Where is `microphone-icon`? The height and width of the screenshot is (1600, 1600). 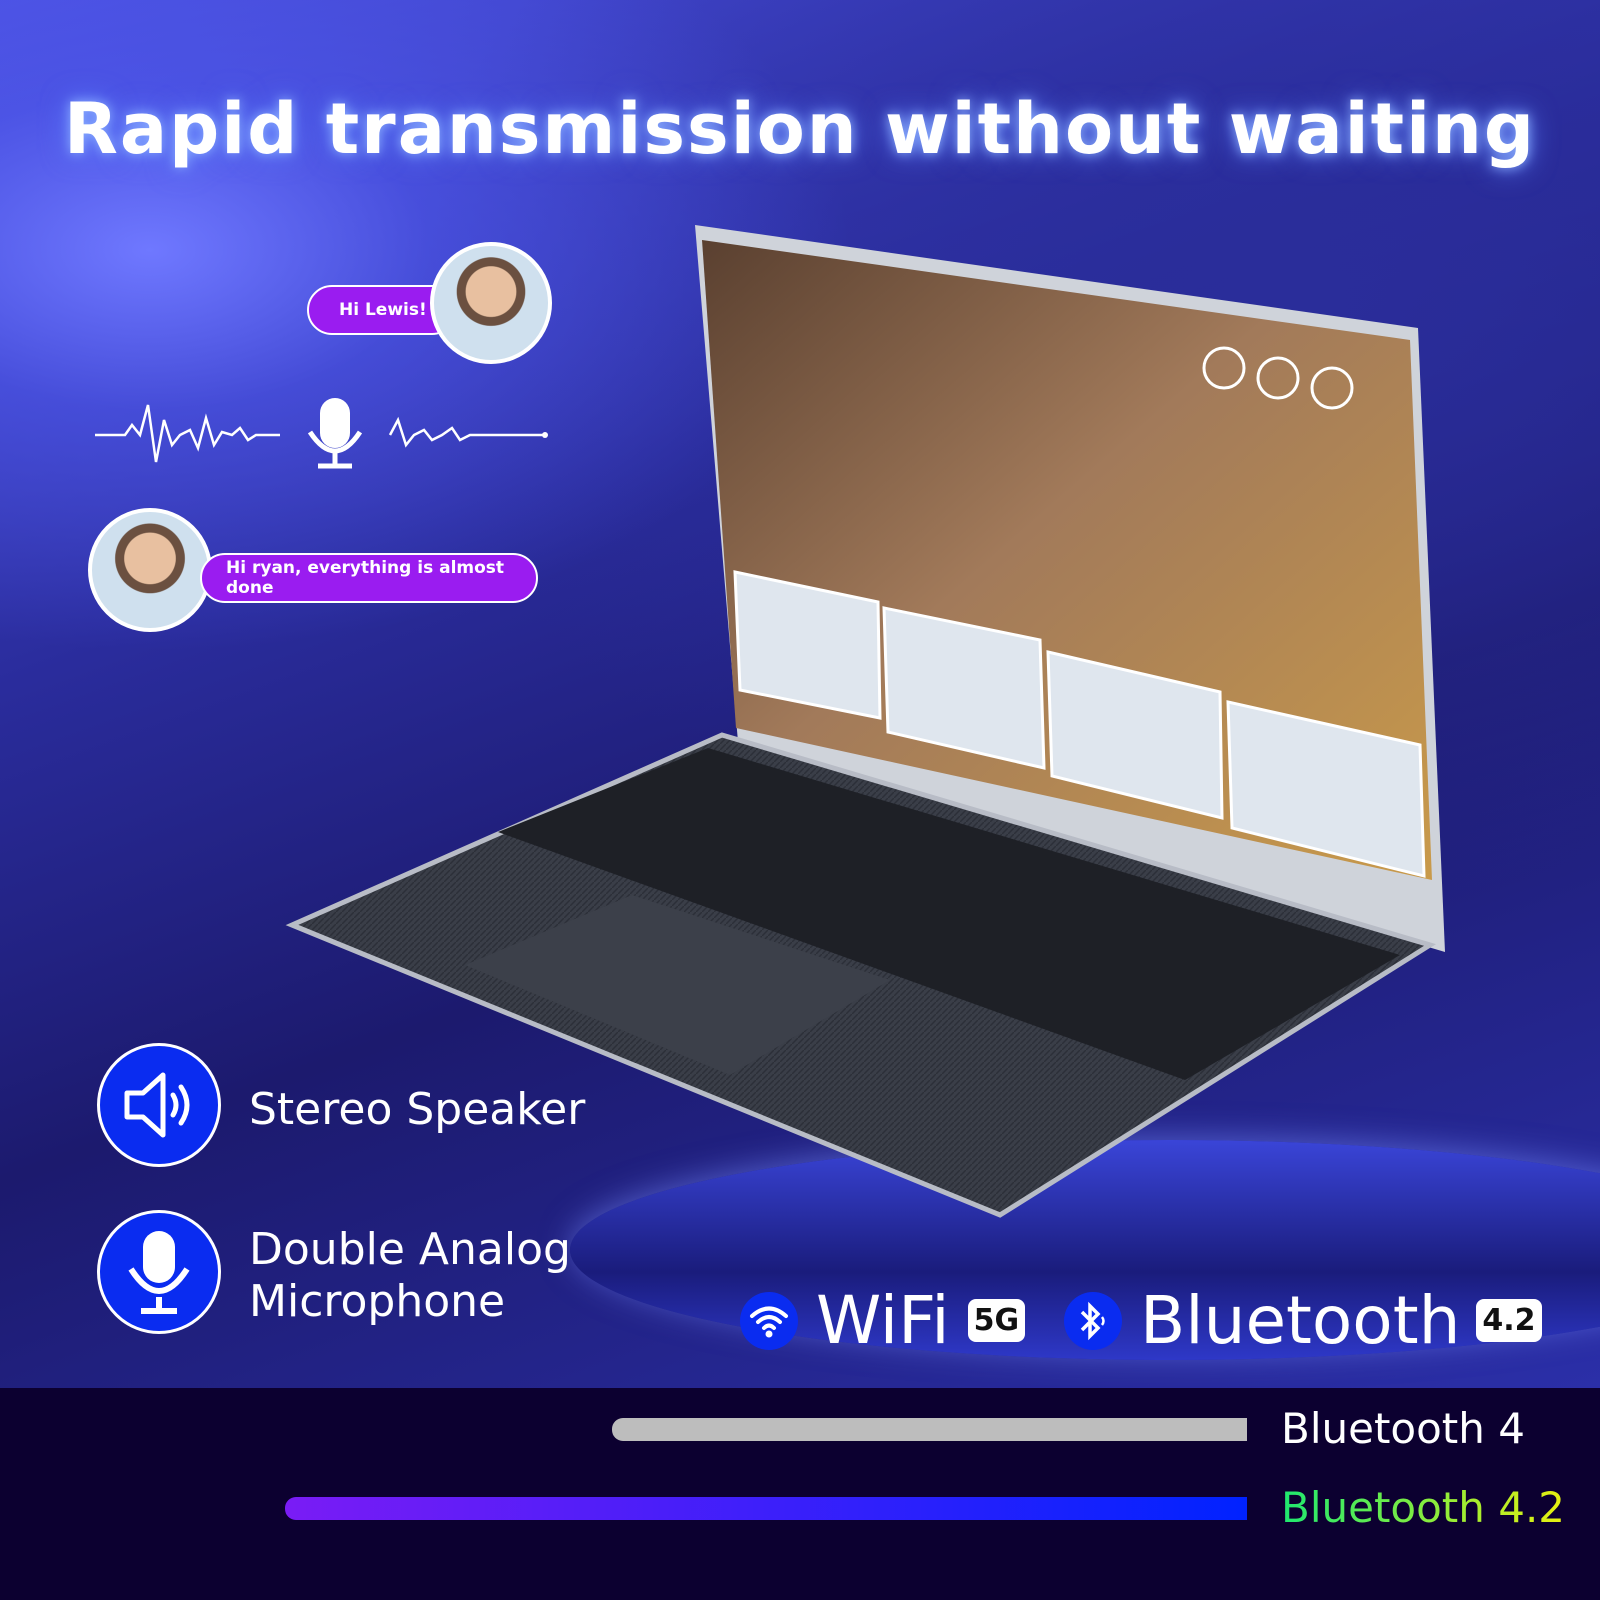 microphone-icon is located at coordinates (159, 1272).